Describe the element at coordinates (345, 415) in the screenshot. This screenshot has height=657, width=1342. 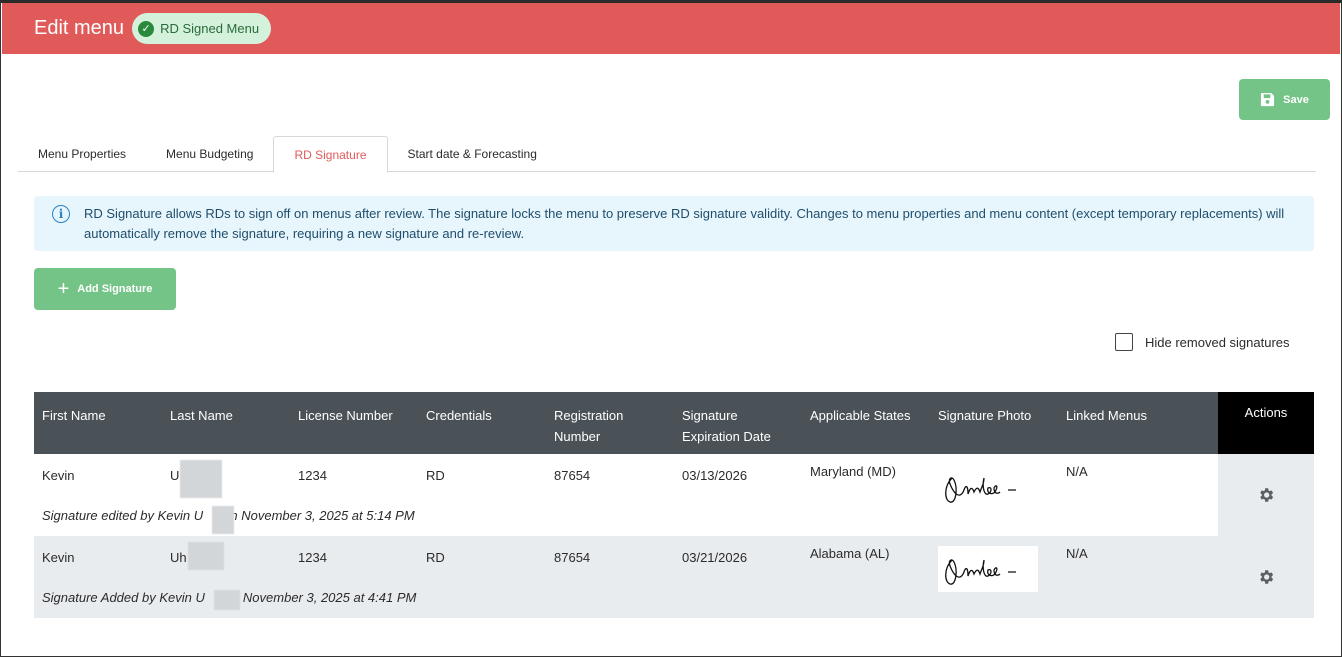
I see `header-license-number: License Number` at that location.